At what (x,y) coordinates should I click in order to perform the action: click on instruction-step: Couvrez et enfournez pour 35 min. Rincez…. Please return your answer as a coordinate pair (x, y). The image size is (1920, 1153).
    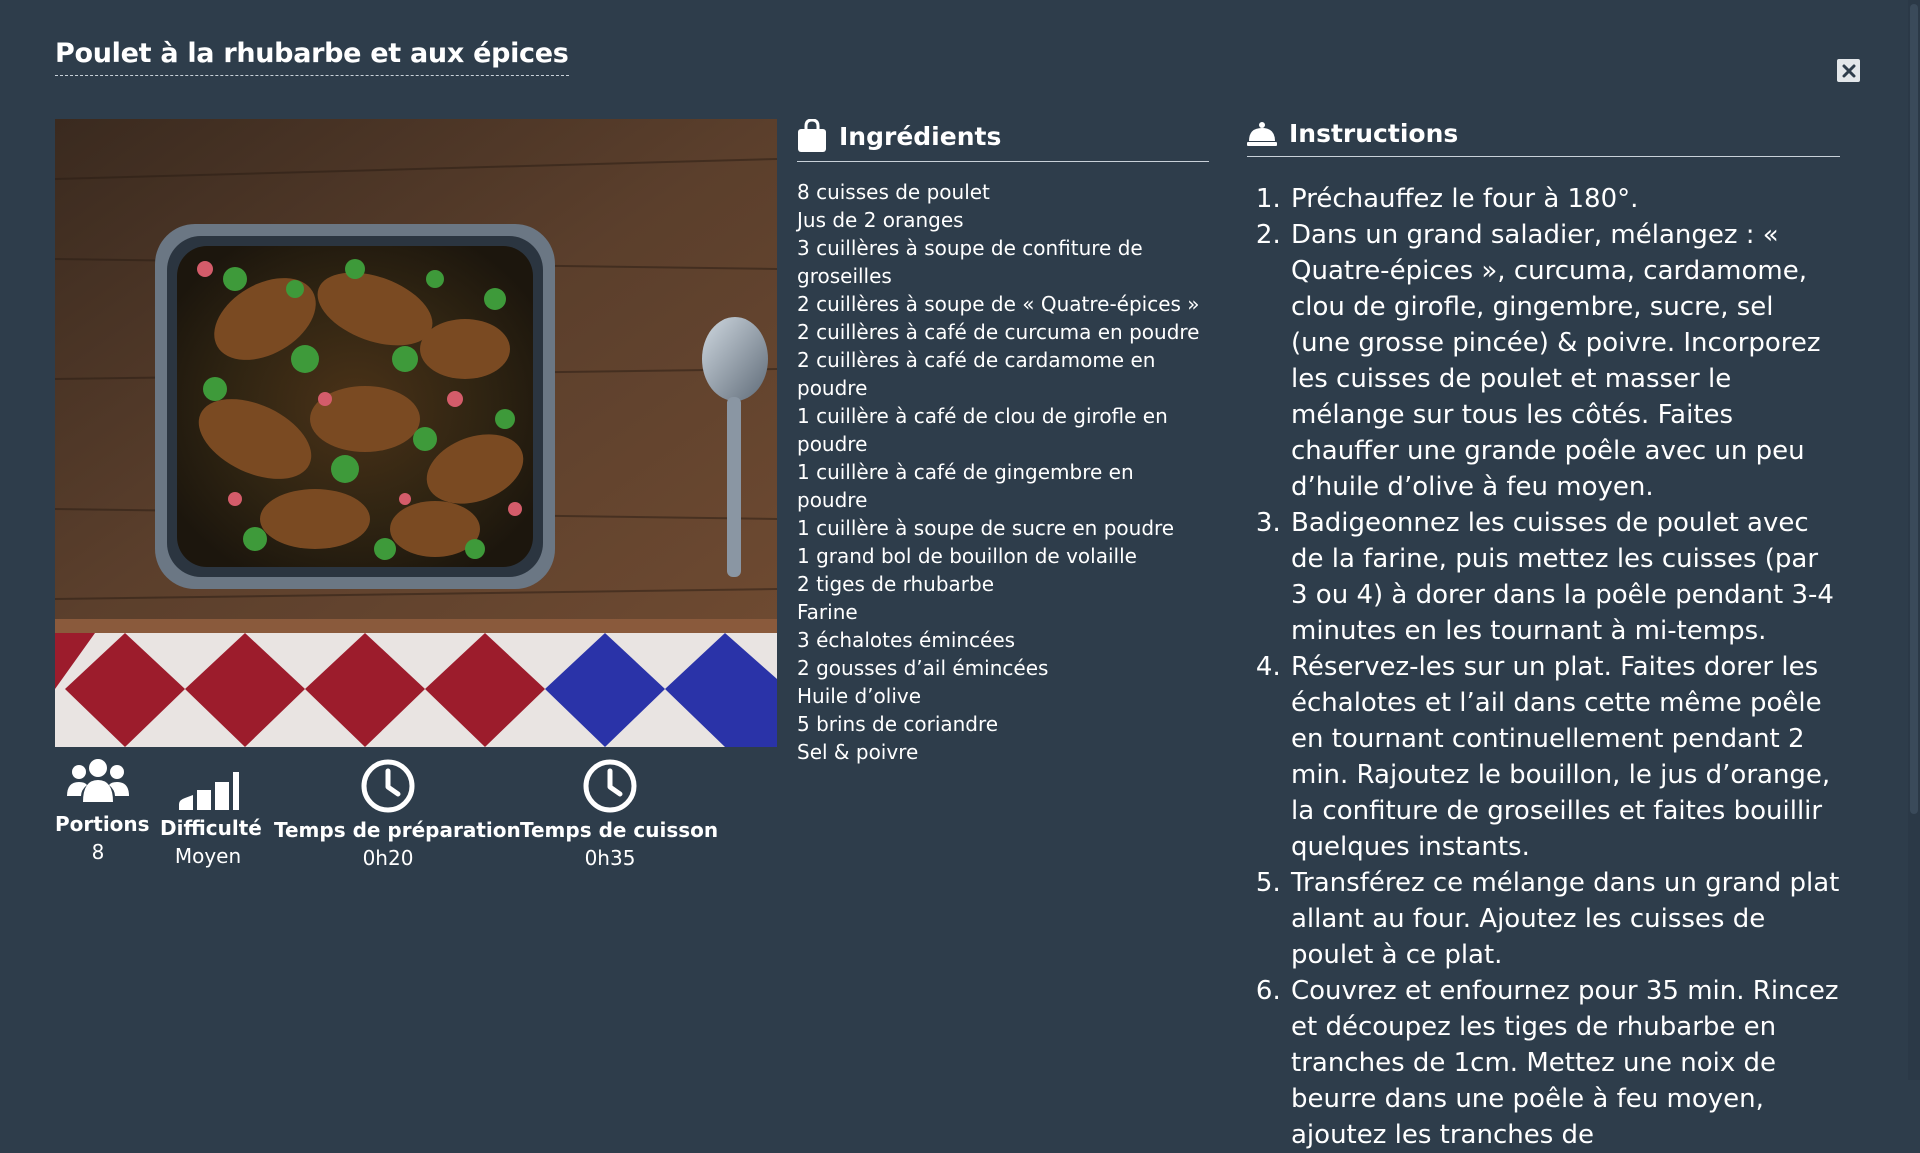
    Looking at the image, I should click on (1564, 1063).